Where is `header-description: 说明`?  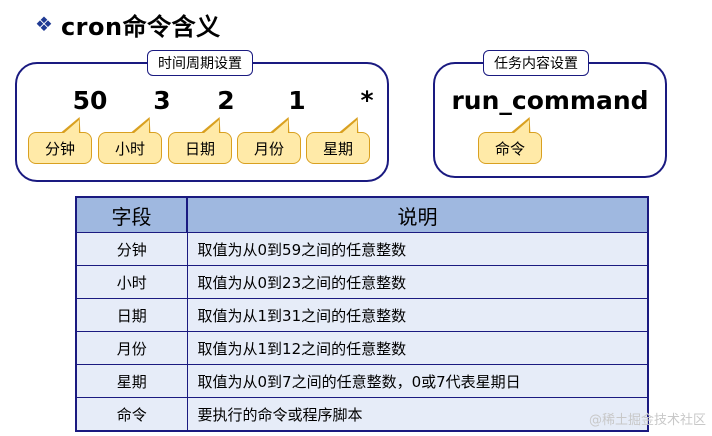
header-description: 说明 is located at coordinates (417, 214).